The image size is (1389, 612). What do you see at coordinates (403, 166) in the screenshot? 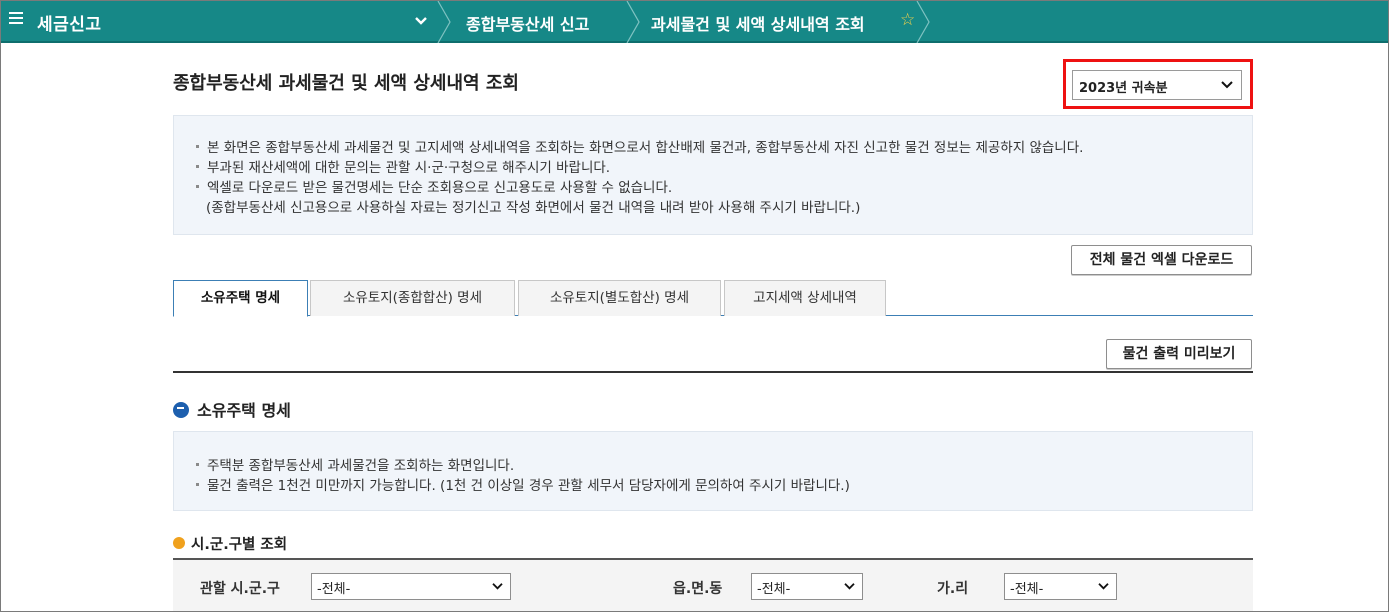
I see `notice-item: 부과된 재산세액에 대한 문의는 관할 시·군·구청으로 해주시기 바랍니다.` at bounding box center [403, 166].